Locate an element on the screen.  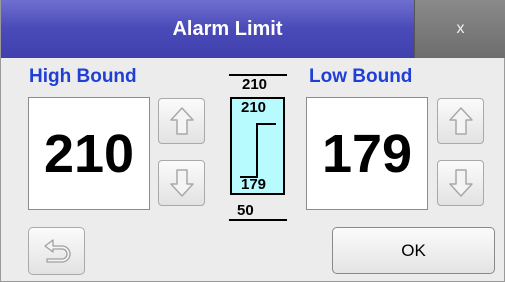
close-icon: x is located at coordinates (460, 28).